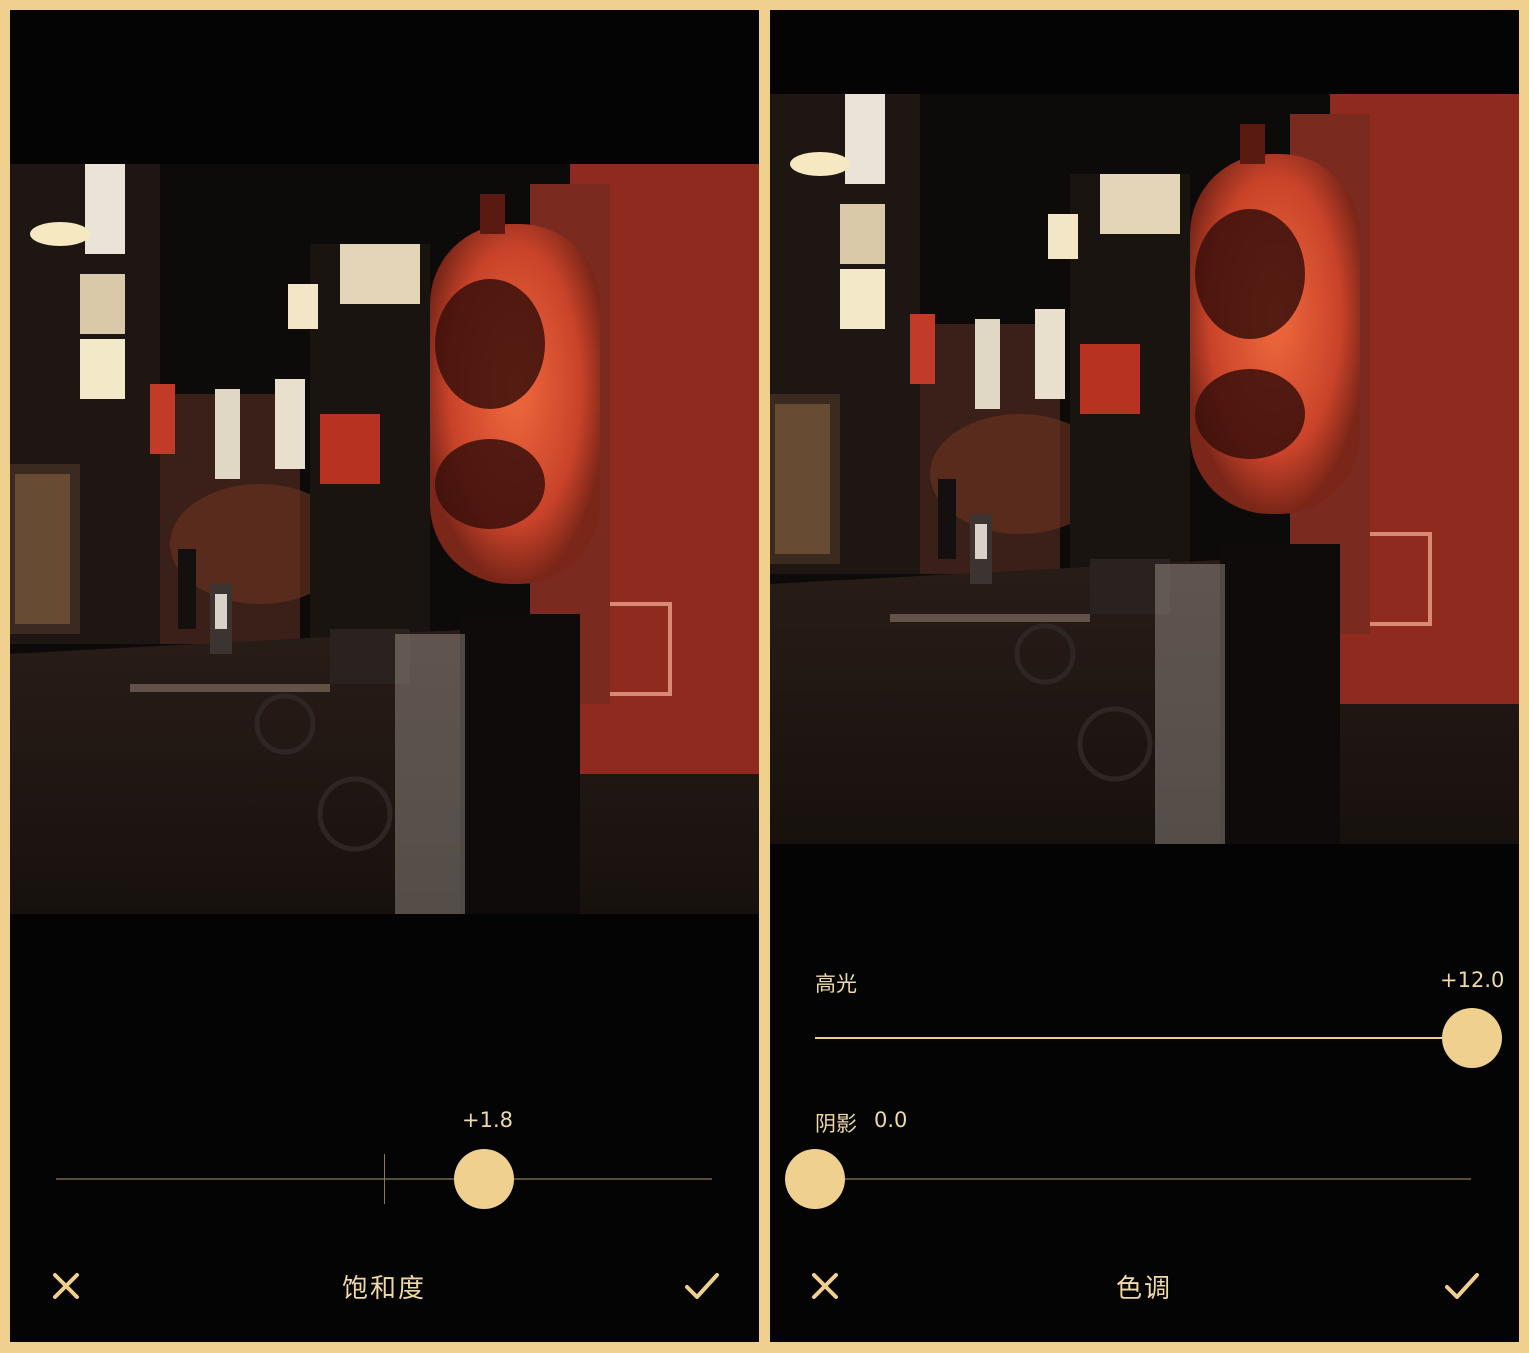 This screenshot has height=1353, width=1529. Describe the element at coordinates (1143, 1289) in the screenshot. I see `tool-title: 色调` at that location.